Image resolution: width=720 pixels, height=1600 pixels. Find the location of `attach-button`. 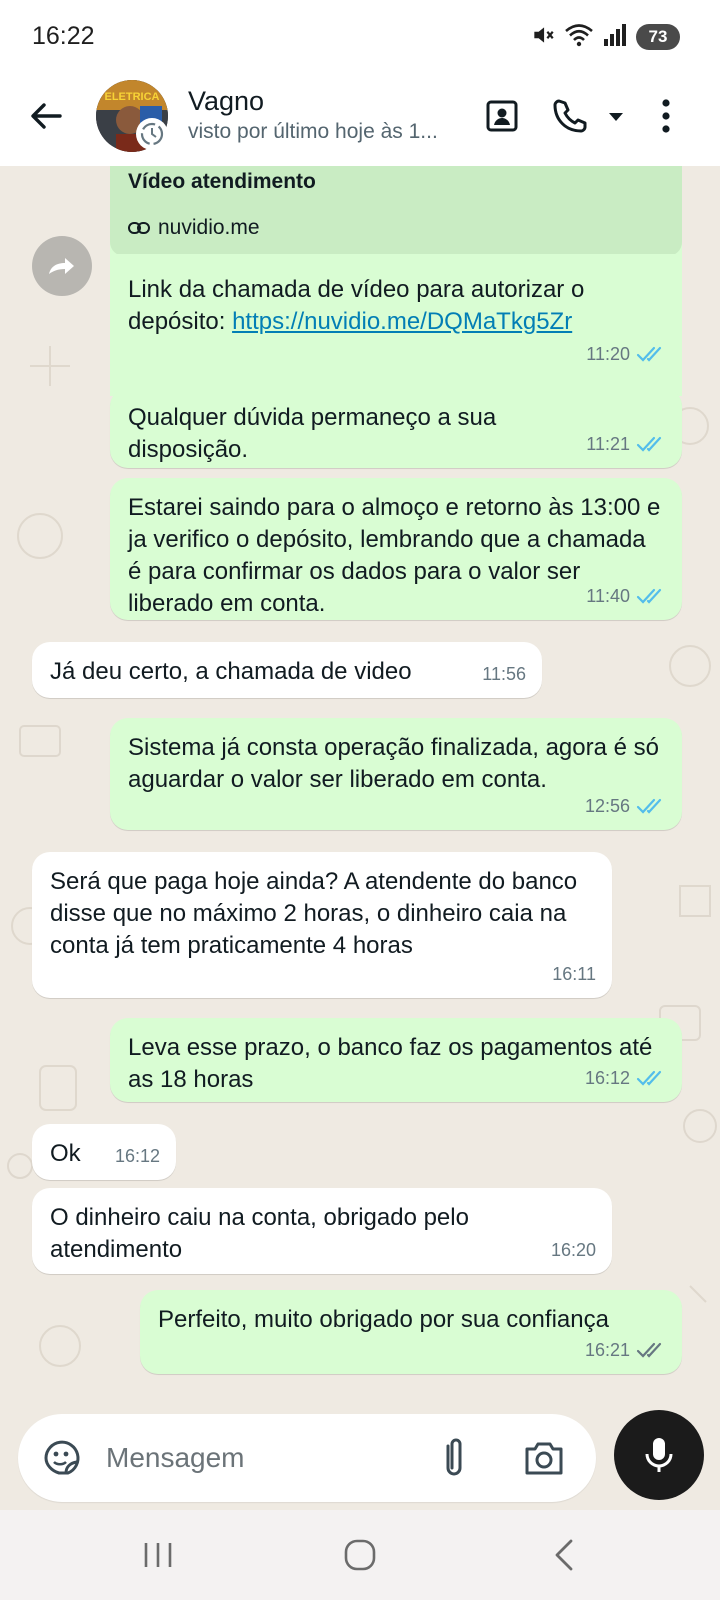

attach-button is located at coordinates (454, 1458).